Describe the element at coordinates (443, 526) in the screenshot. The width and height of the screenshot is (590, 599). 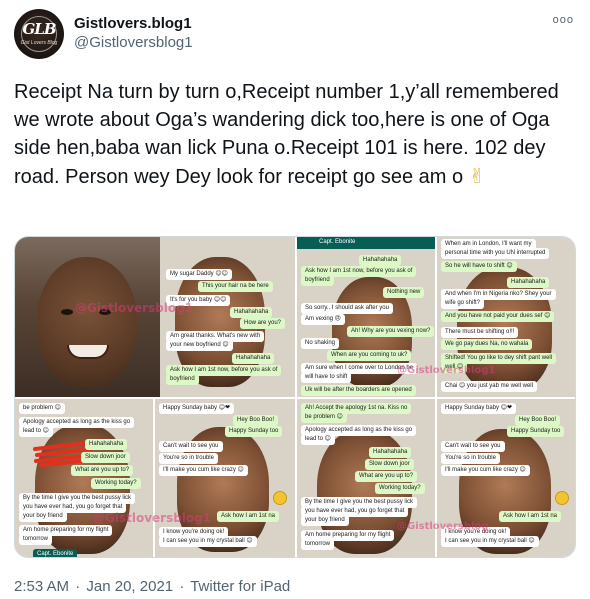
I see `watermark: @Gistloversblog` at that location.